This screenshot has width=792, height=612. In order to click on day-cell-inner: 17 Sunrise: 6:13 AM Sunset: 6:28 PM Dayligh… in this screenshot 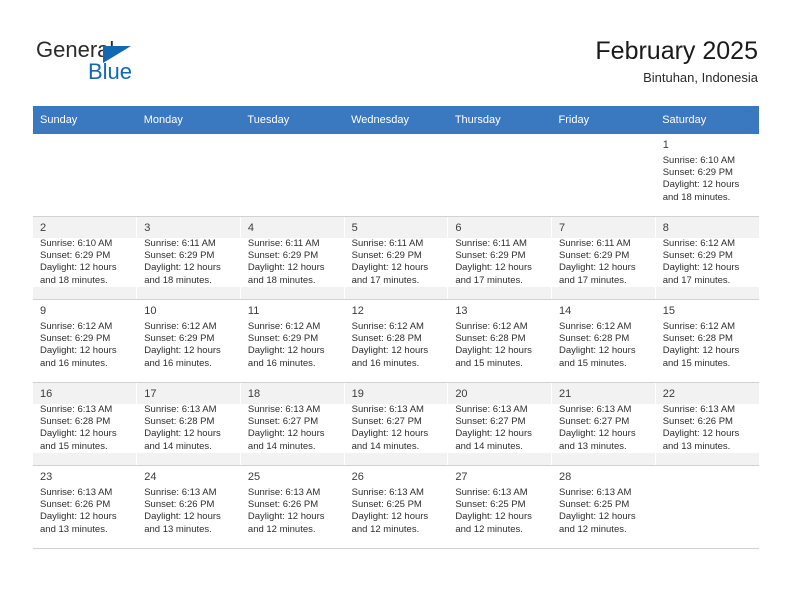, I will do `click(188, 424)`.